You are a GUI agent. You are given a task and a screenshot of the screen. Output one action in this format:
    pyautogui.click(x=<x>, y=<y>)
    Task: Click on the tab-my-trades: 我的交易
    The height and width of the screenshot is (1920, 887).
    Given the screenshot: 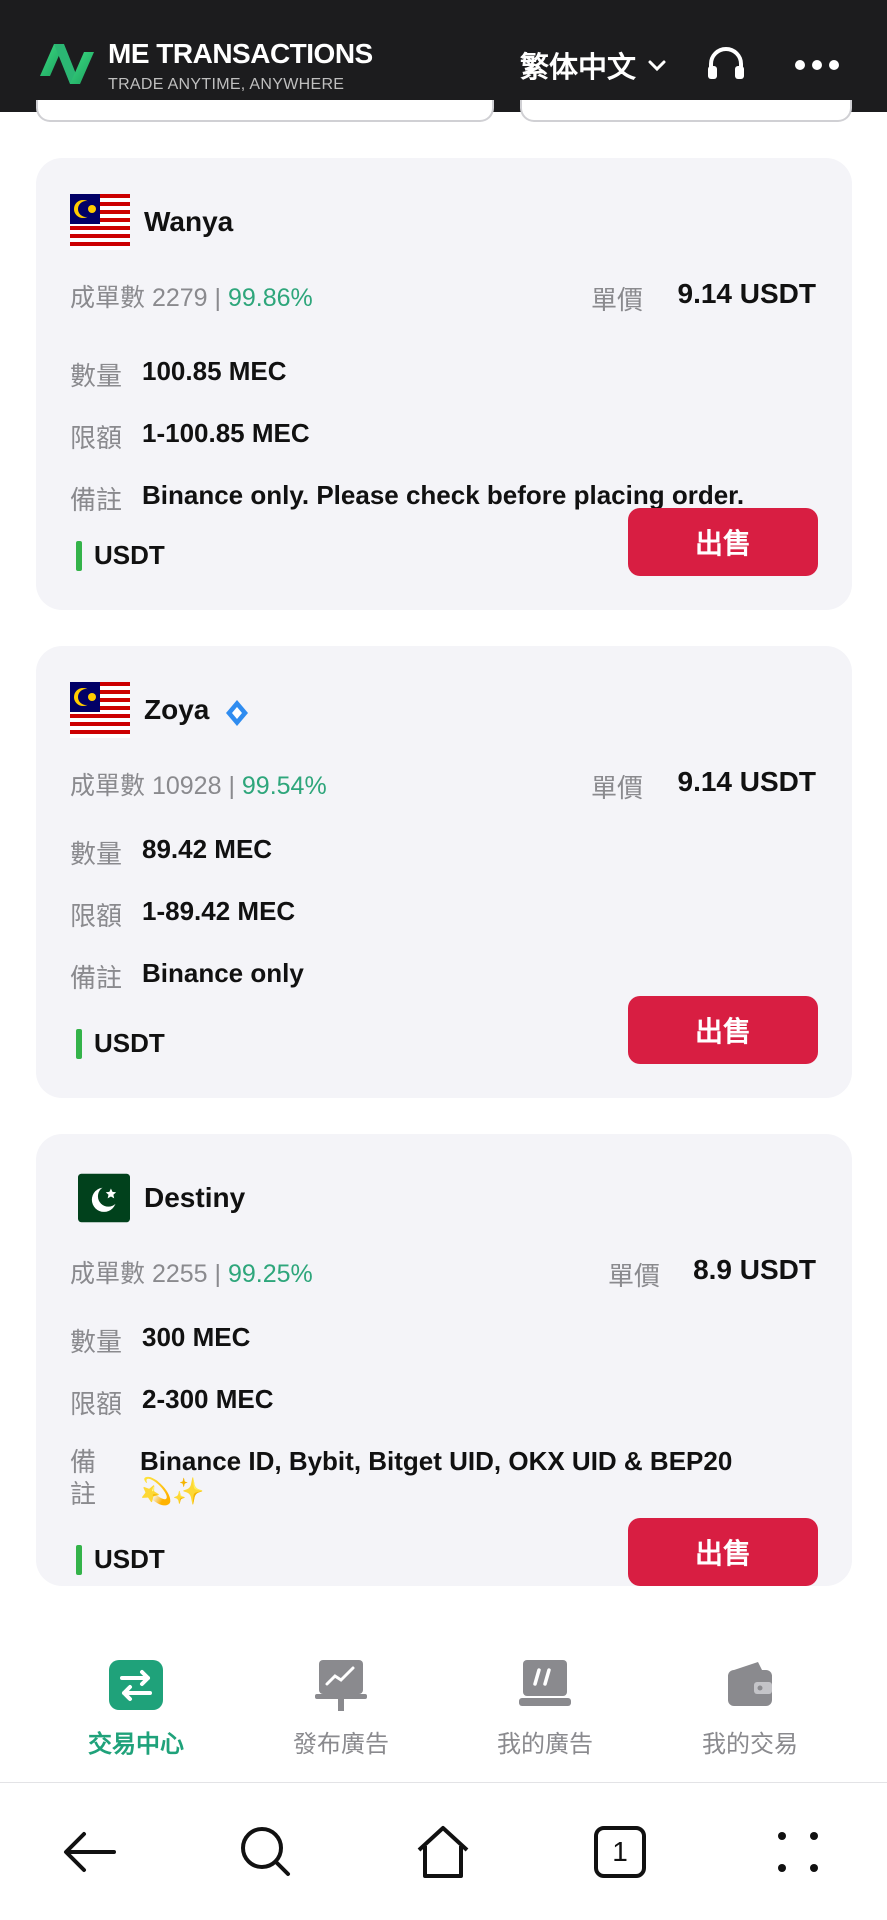 What is the action you would take?
    pyautogui.click(x=750, y=1709)
    